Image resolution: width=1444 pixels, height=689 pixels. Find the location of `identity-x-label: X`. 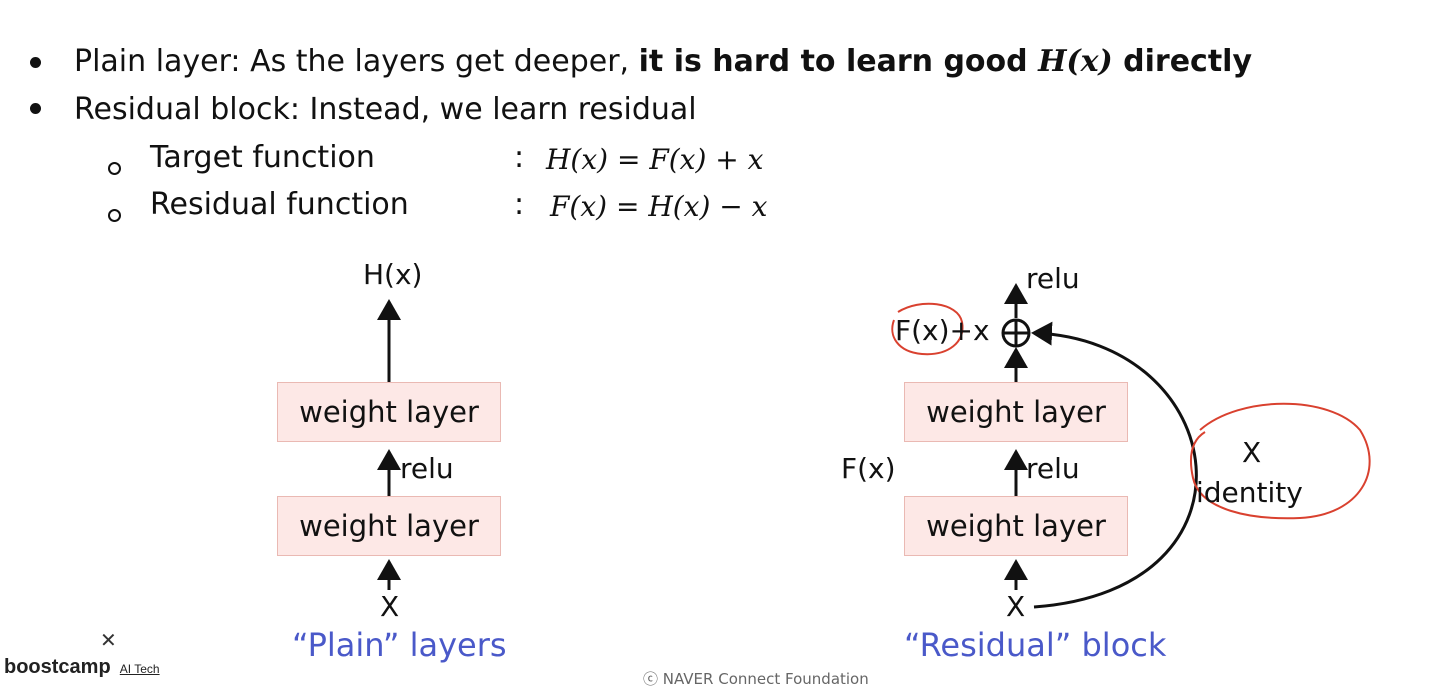

identity-x-label: X is located at coordinates (1252, 452).